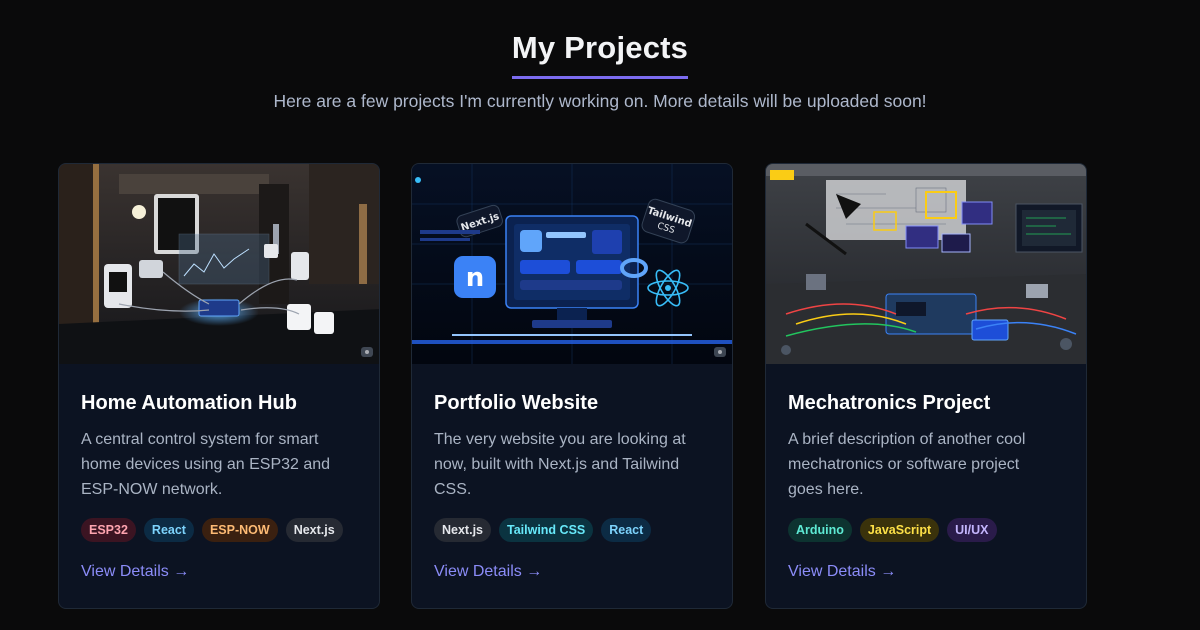 Image resolution: width=1200 pixels, height=630 pixels. I want to click on tag-esp32: ESP32, so click(108, 530).